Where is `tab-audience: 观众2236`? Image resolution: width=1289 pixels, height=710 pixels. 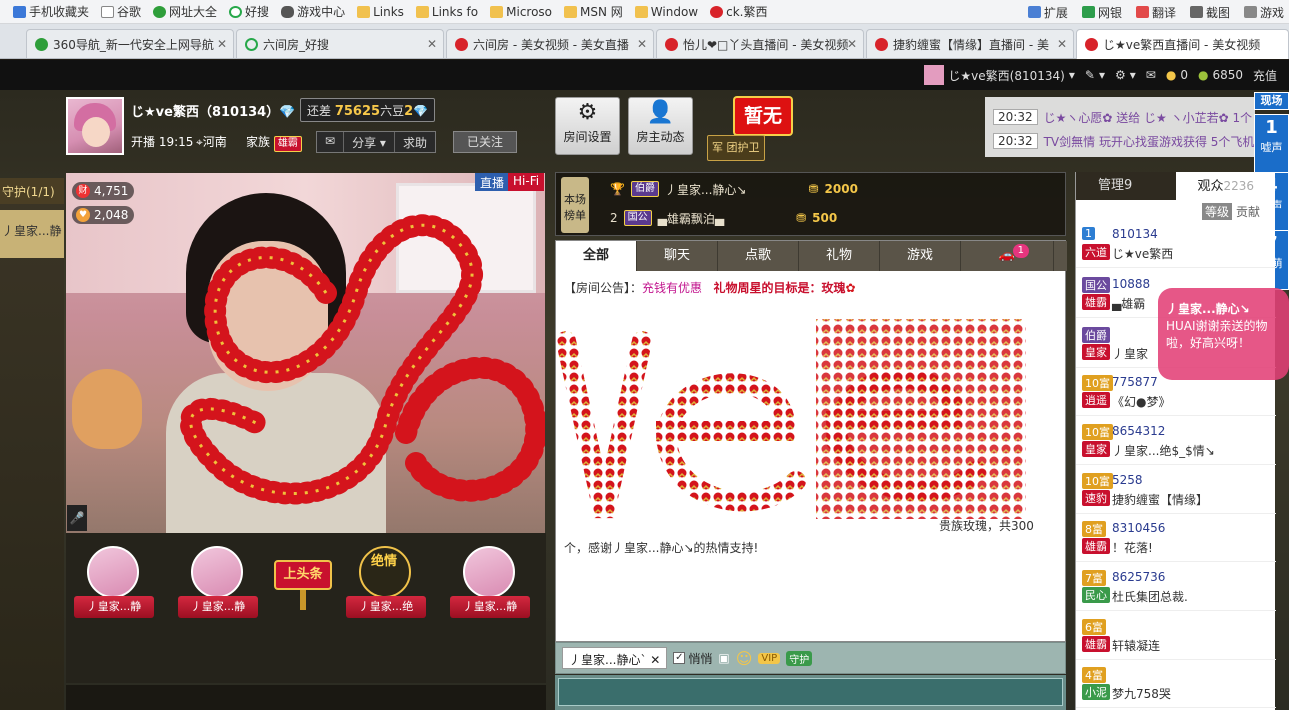 tab-audience: 观众2236 is located at coordinates (1225, 186).